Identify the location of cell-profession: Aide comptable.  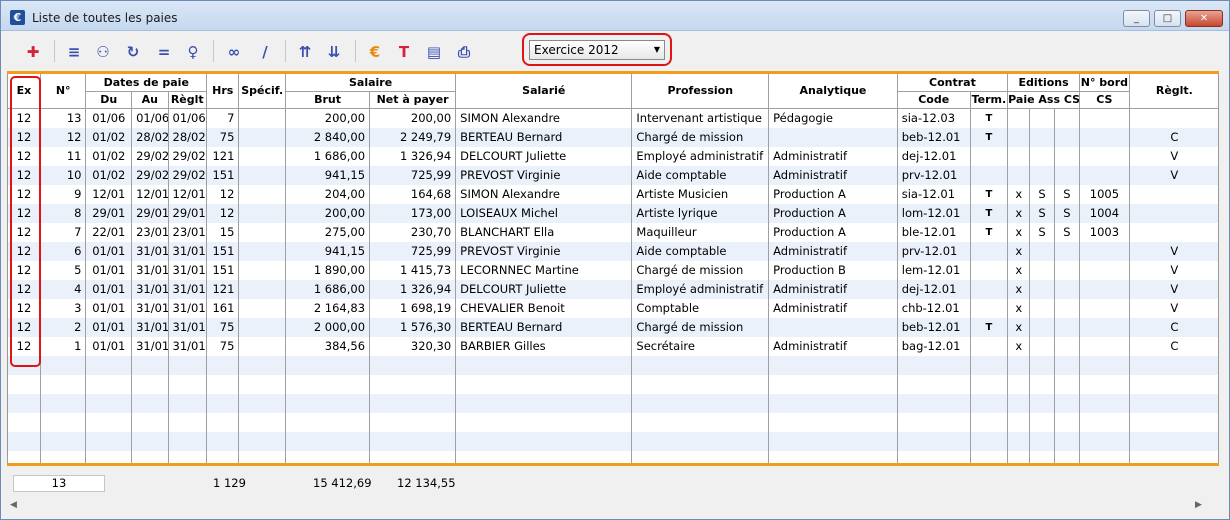
(700, 251).